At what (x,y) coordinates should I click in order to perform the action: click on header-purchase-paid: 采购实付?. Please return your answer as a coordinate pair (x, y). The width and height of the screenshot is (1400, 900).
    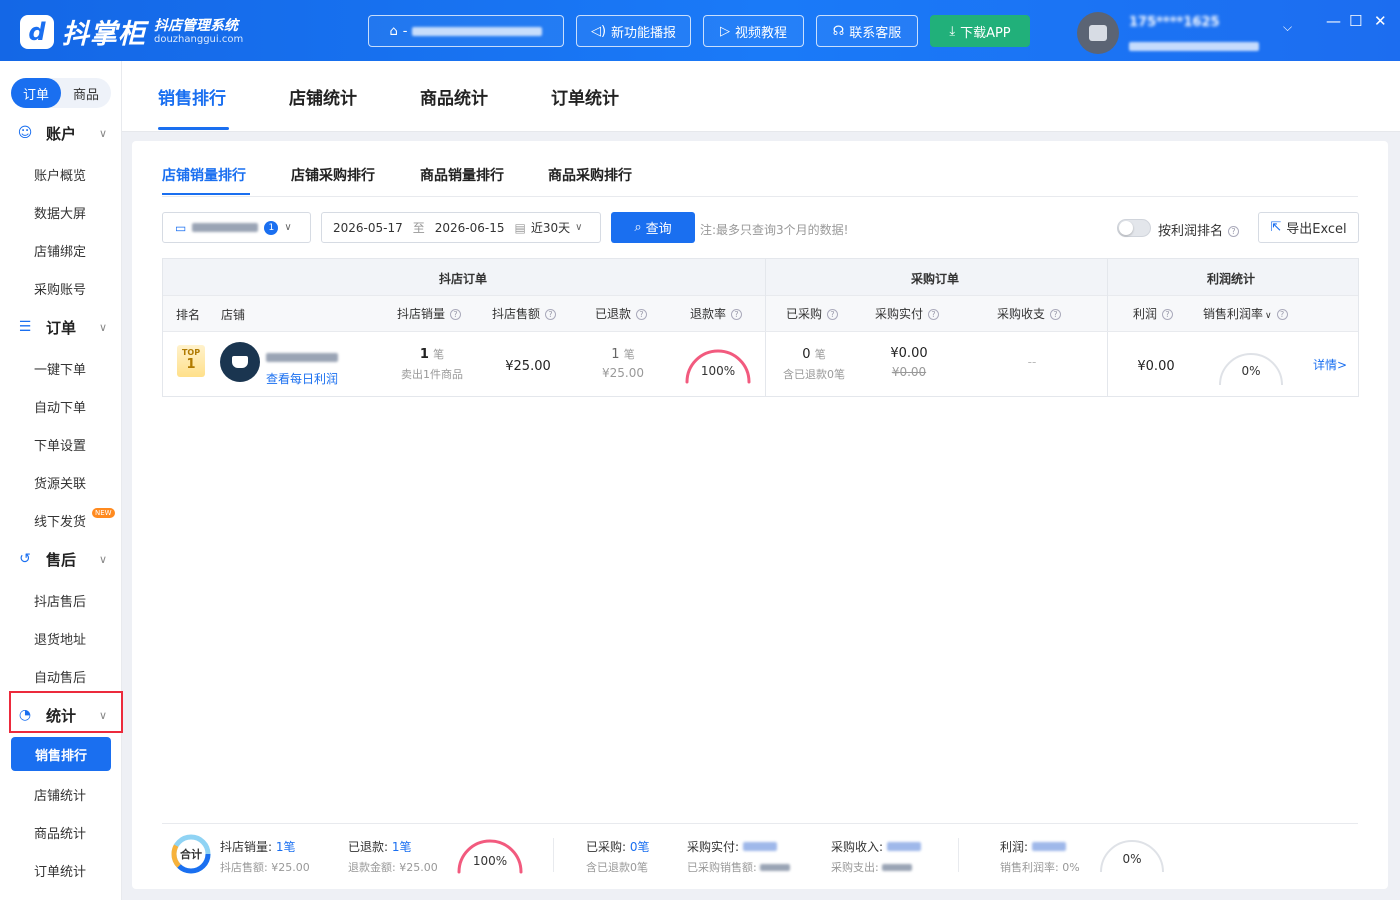
    Looking at the image, I should click on (907, 313).